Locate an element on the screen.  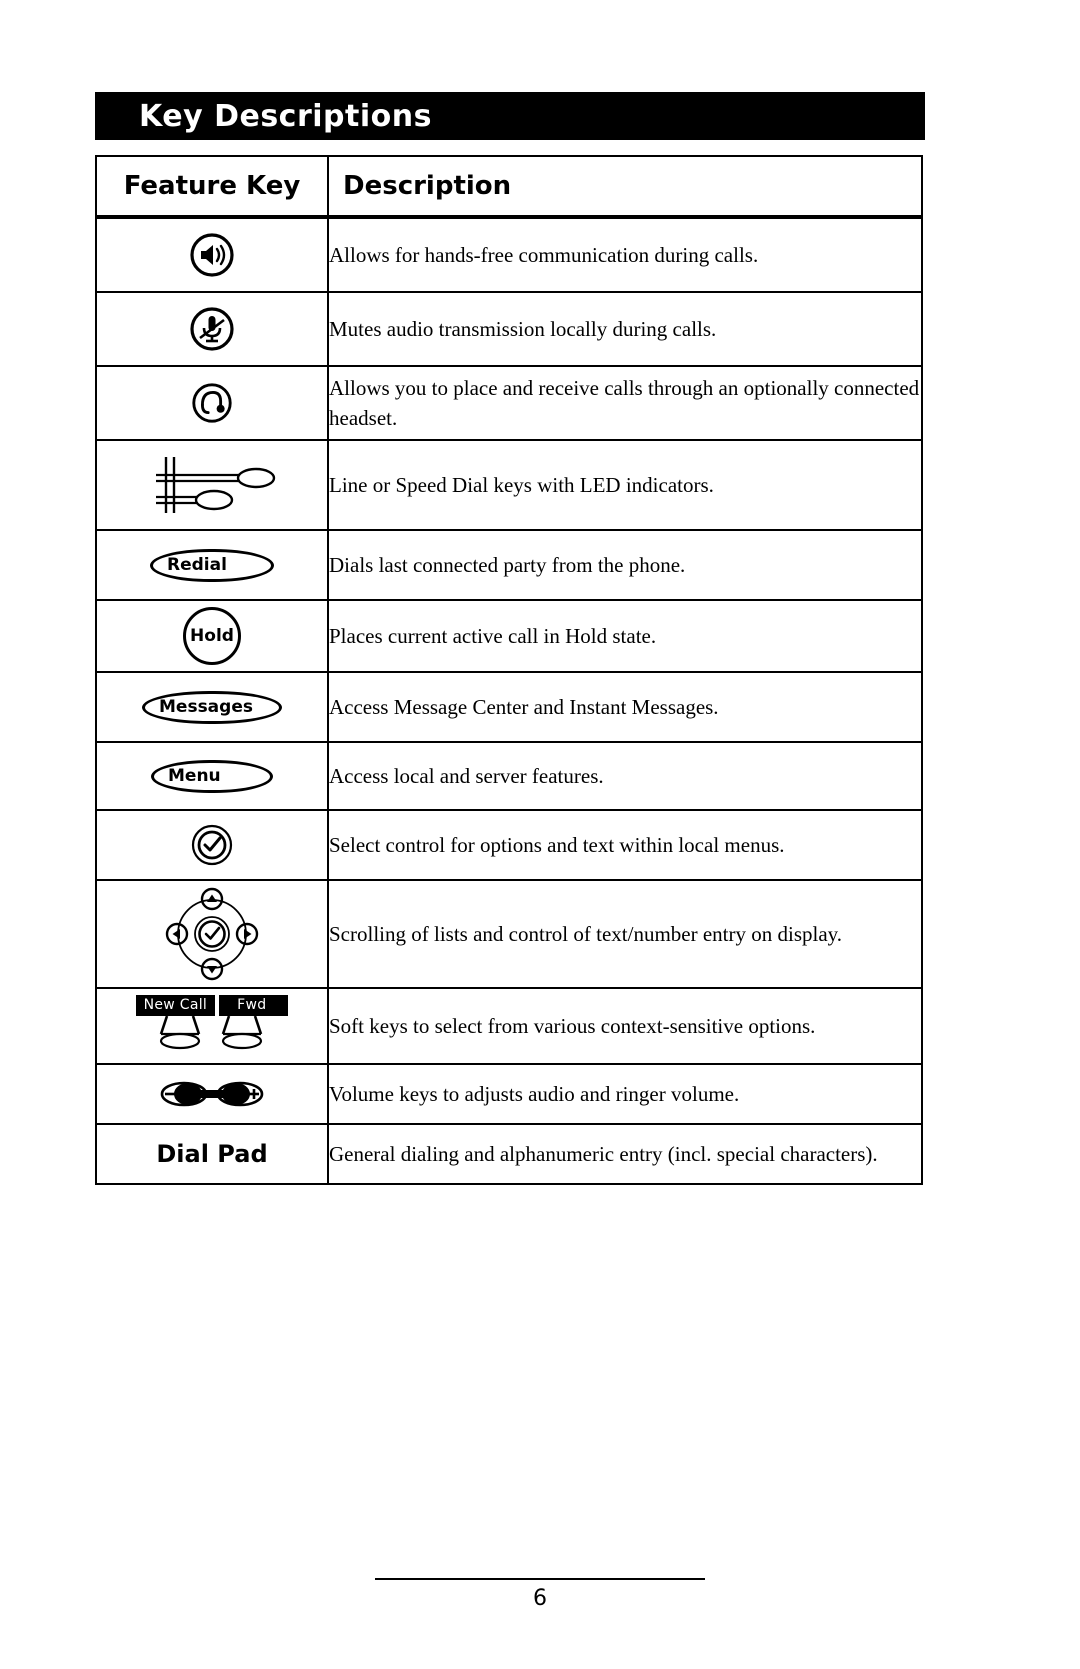
headset-icon is located at coordinates (212, 403).